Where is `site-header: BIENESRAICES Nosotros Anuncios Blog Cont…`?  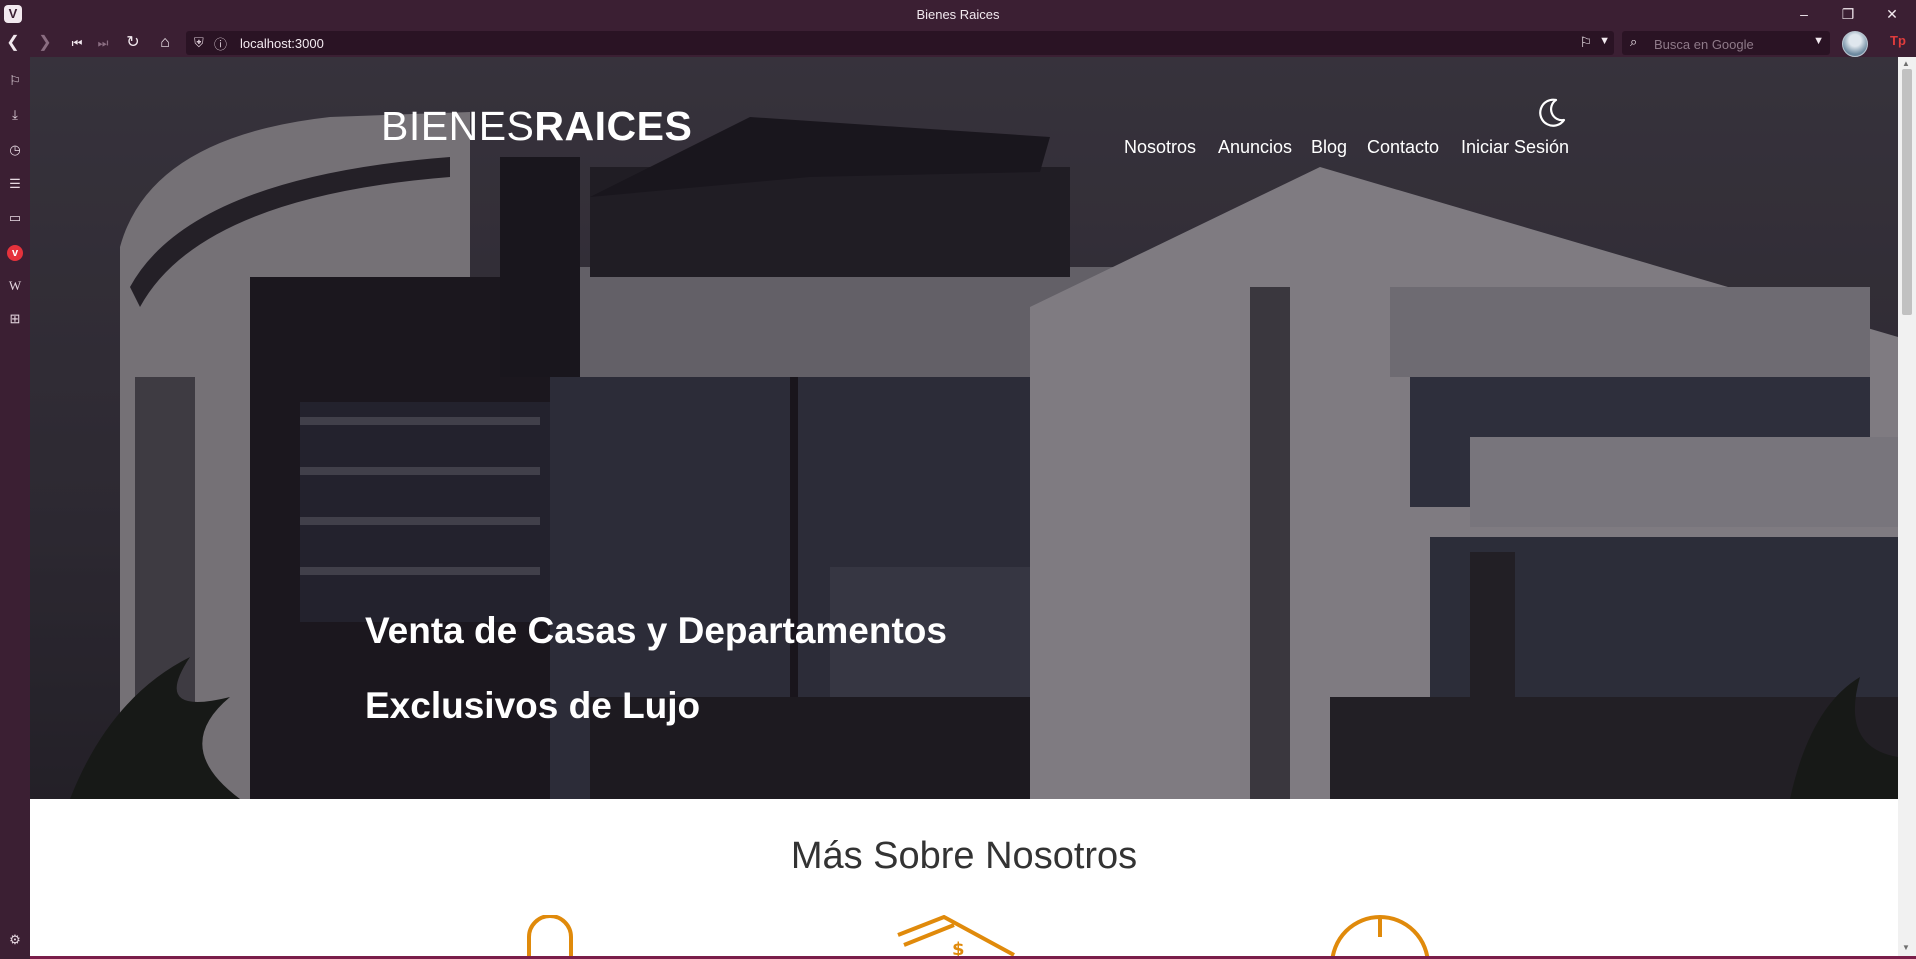
site-header: BIENESRAICES Nosotros Anuncios Blog Cont… is located at coordinates (964, 127).